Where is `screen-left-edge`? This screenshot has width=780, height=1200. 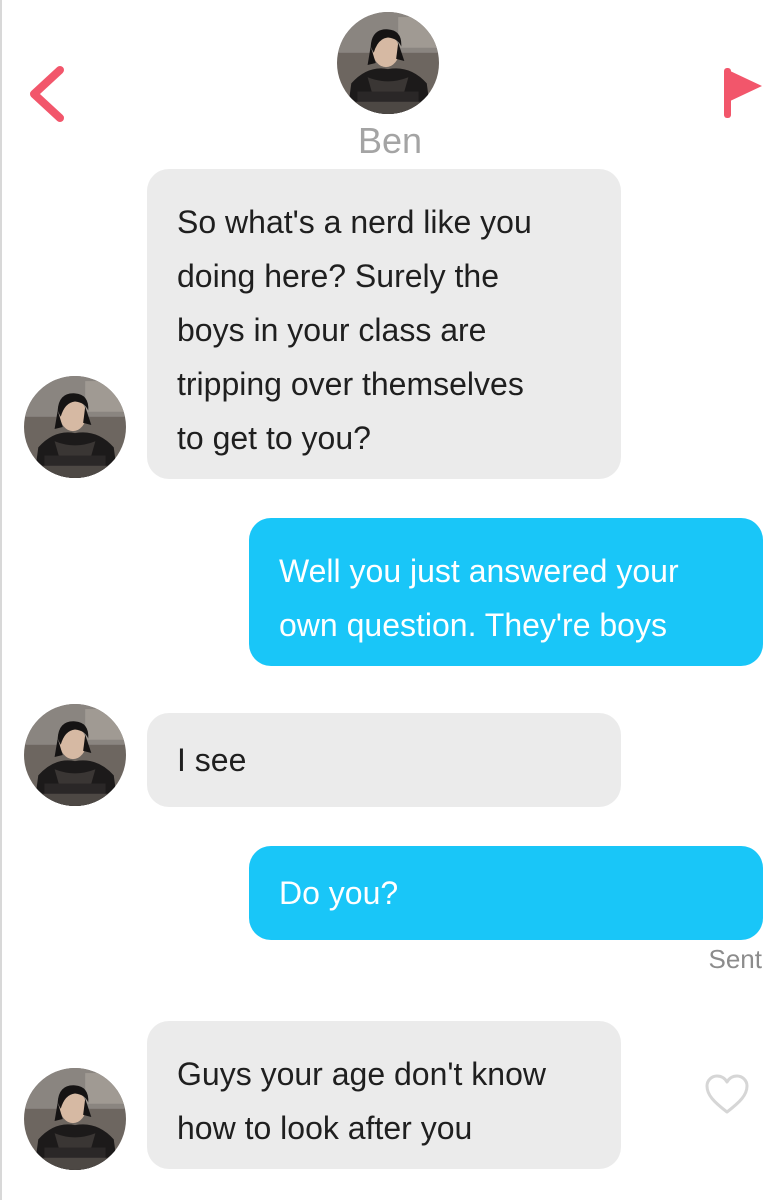
screen-left-edge is located at coordinates (1, 600).